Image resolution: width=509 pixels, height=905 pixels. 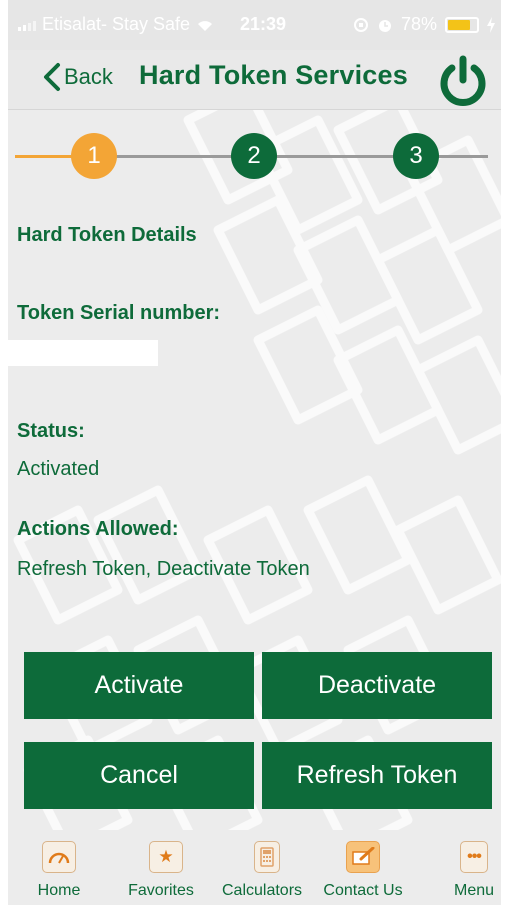 What do you see at coordinates (363, 857) in the screenshot?
I see `contact-icon` at bounding box center [363, 857].